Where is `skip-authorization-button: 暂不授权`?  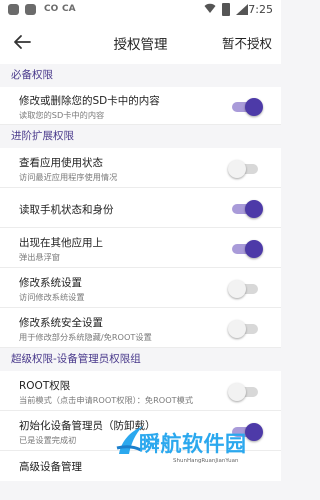
skip-authorization-button: 暂不授权 is located at coordinates (247, 42).